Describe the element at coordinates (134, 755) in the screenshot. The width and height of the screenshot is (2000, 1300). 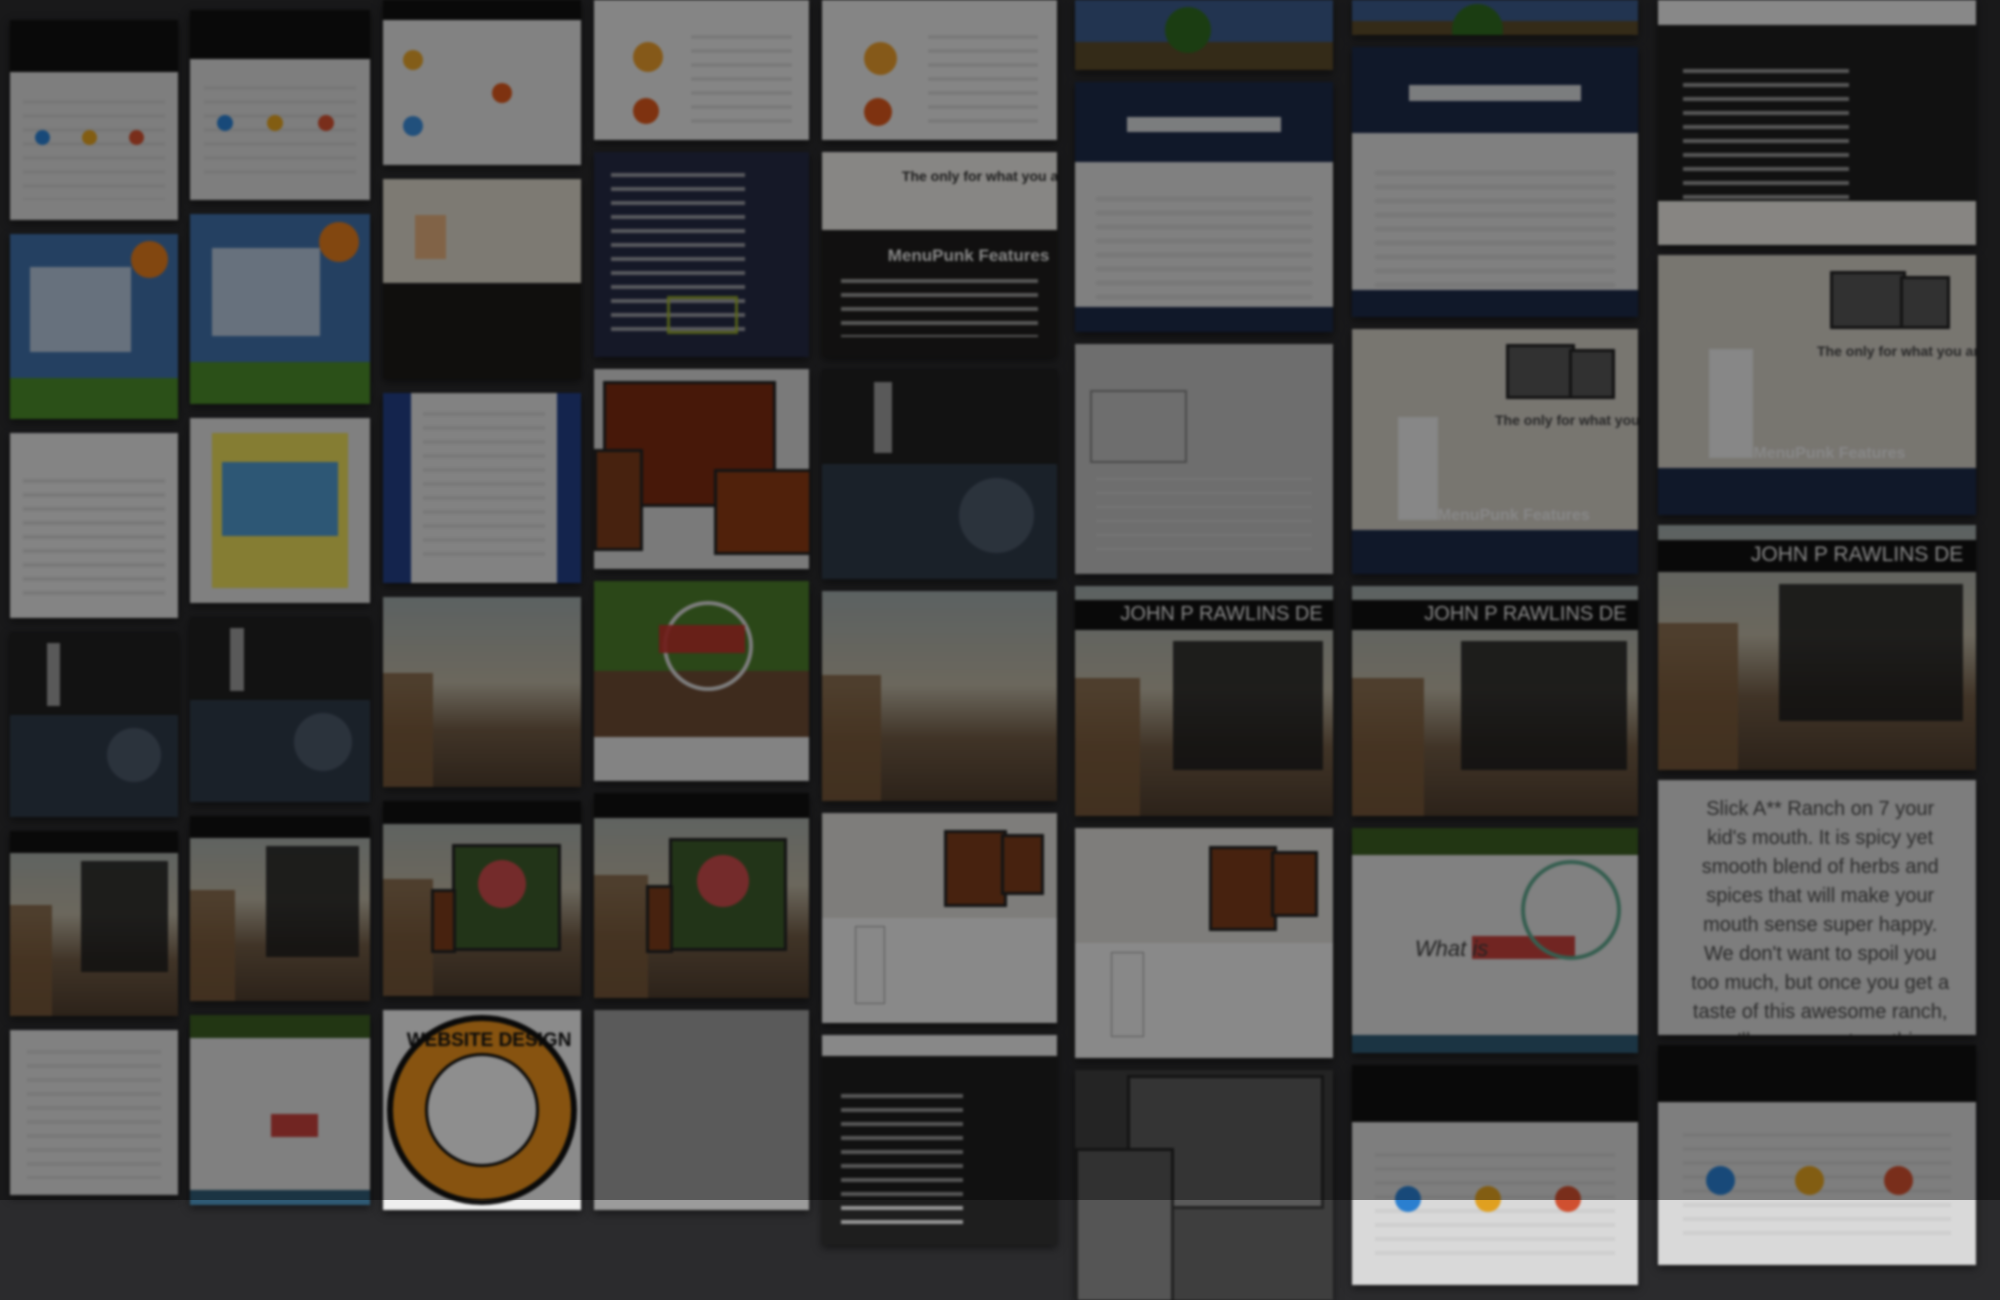
I see `tablet-shape` at that location.